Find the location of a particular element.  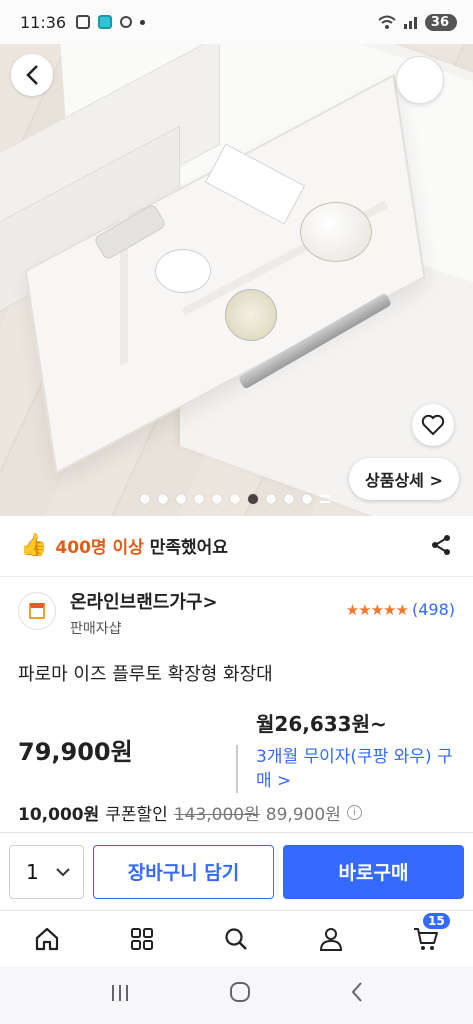

search-icon is located at coordinates (236, 938).